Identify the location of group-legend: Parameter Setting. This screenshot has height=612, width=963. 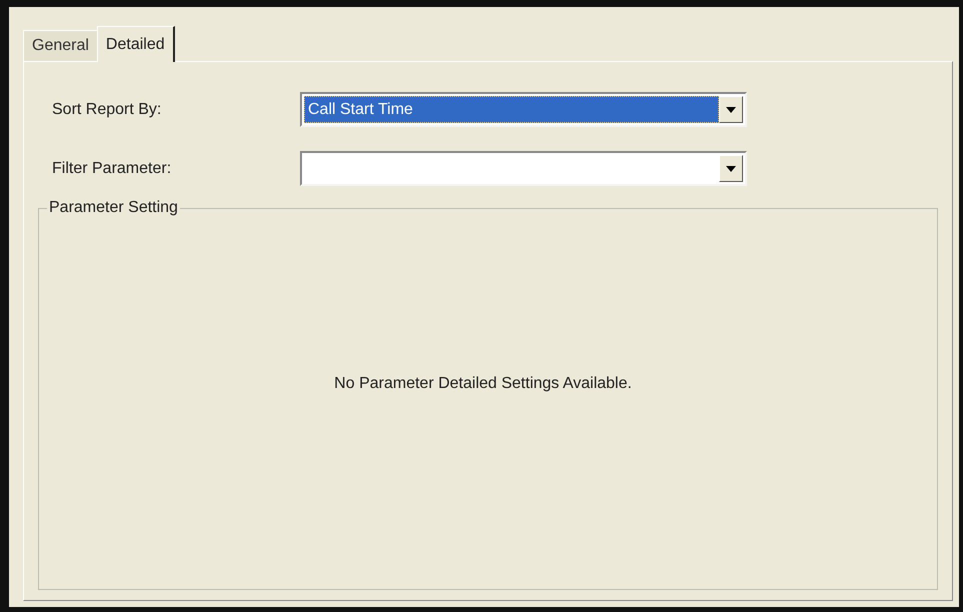
(113, 208).